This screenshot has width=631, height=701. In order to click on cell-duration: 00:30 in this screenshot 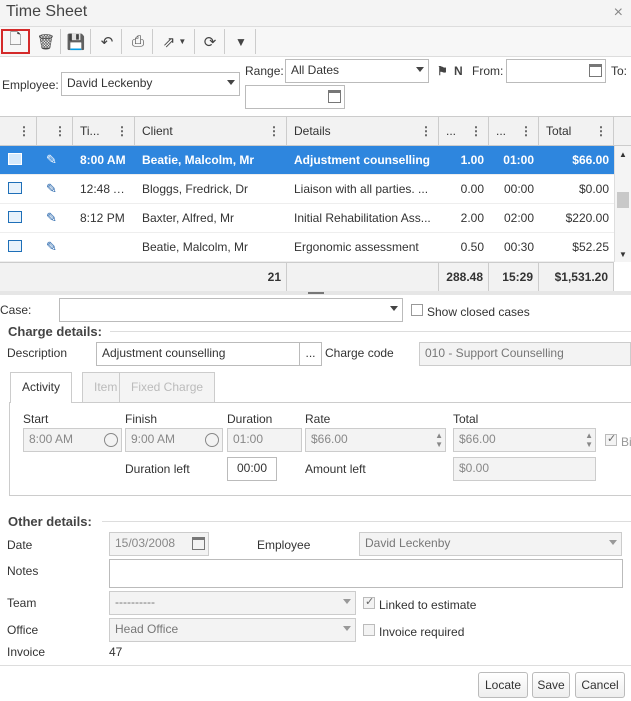, I will do `click(518, 247)`.